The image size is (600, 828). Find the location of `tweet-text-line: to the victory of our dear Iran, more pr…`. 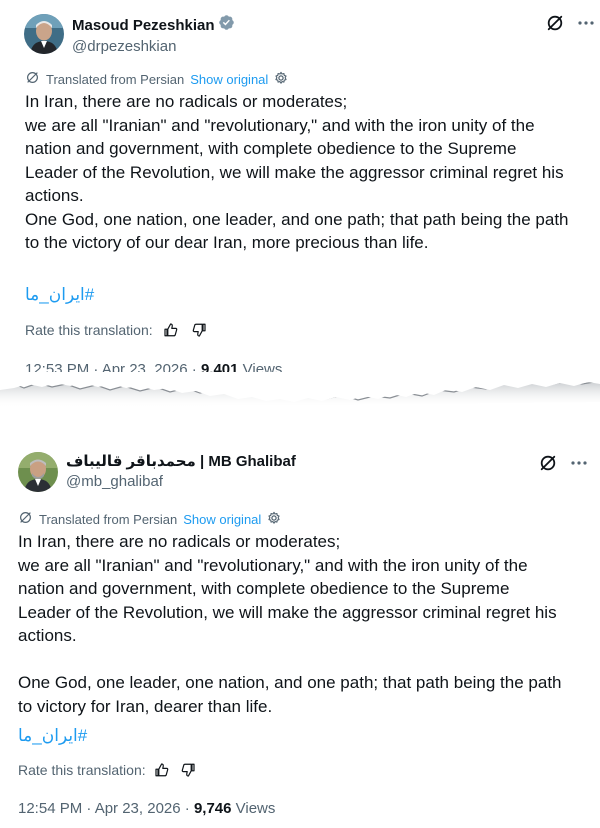

tweet-text-line: to the victory of our dear Iran, more pr… is located at coordinates (227, 242).